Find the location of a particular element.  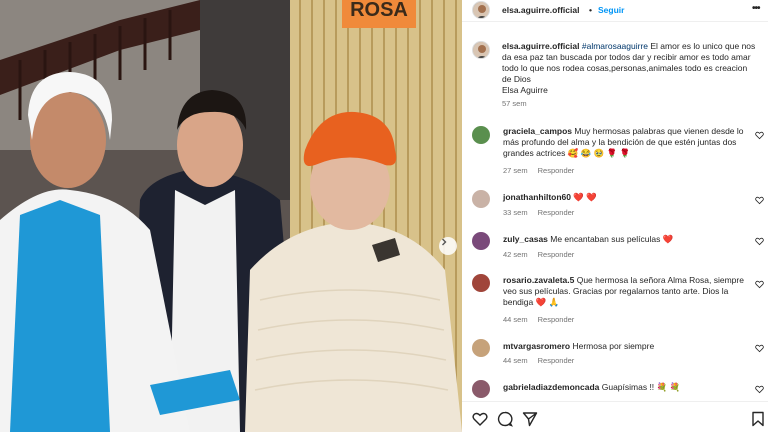

comment-meta: 27 sem Responder is located at coordinates (543, 170).